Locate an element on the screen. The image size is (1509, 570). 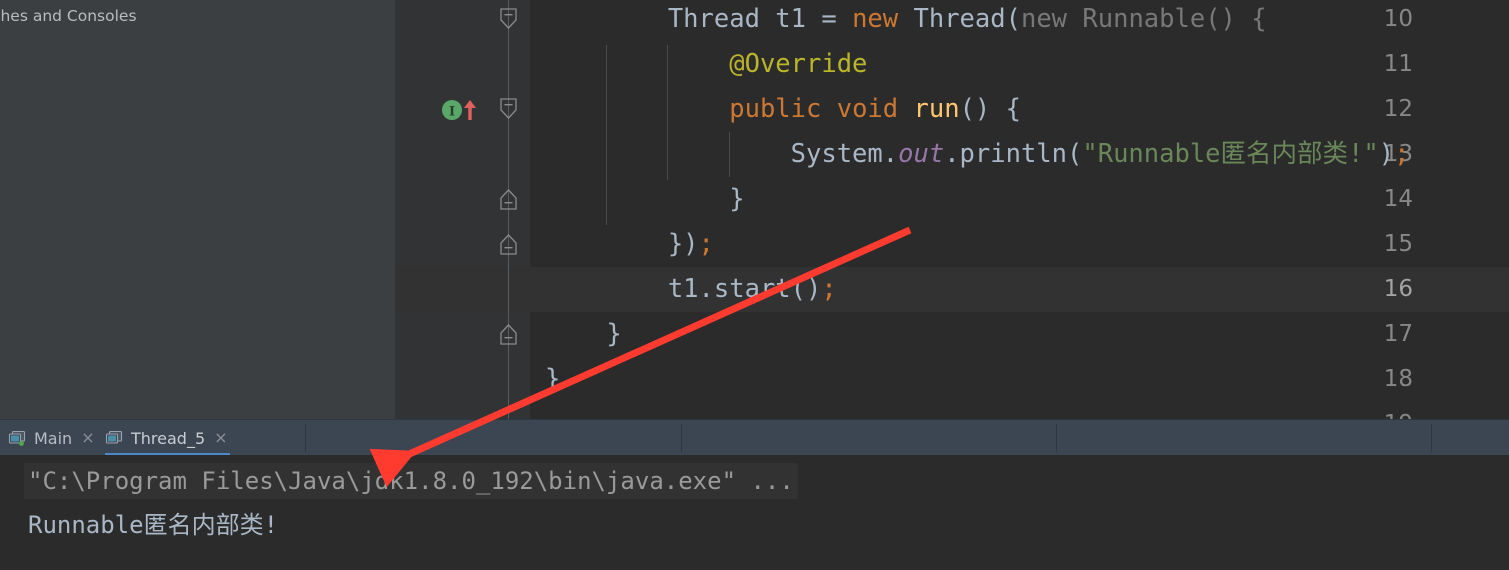
code-token-default: t1.start() is located at coordinates (744, 289).